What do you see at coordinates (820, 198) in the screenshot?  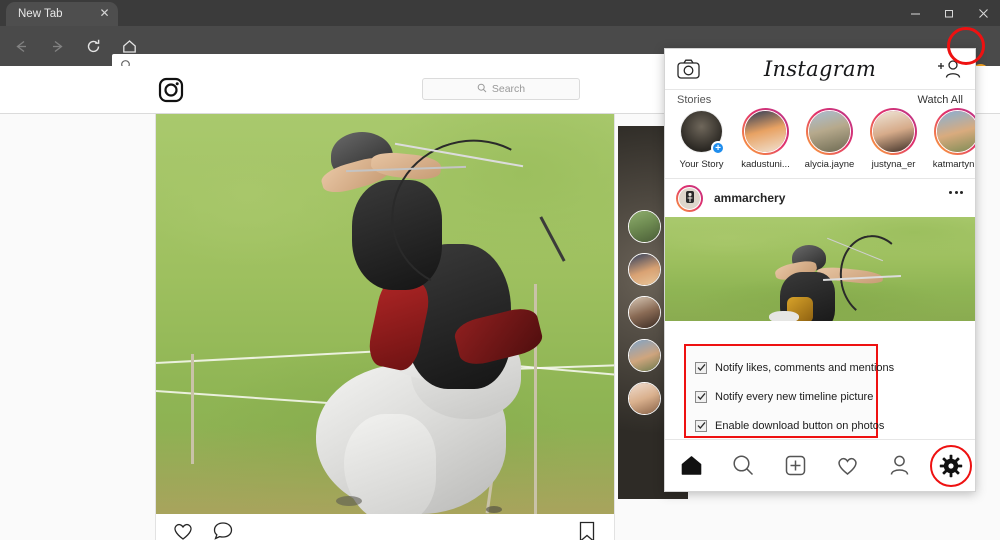 I see `popup-post-header: ammarchery` at bounding box center [820, 198].